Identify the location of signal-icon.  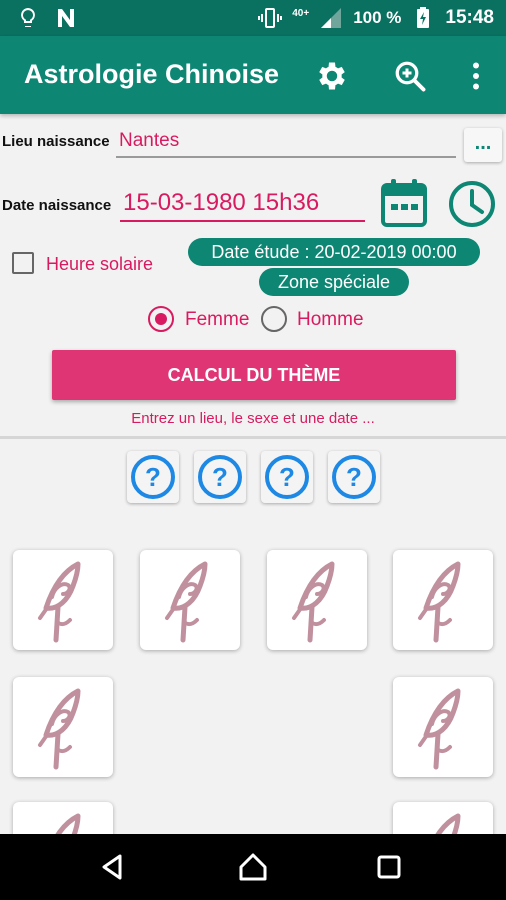
(331, 18).